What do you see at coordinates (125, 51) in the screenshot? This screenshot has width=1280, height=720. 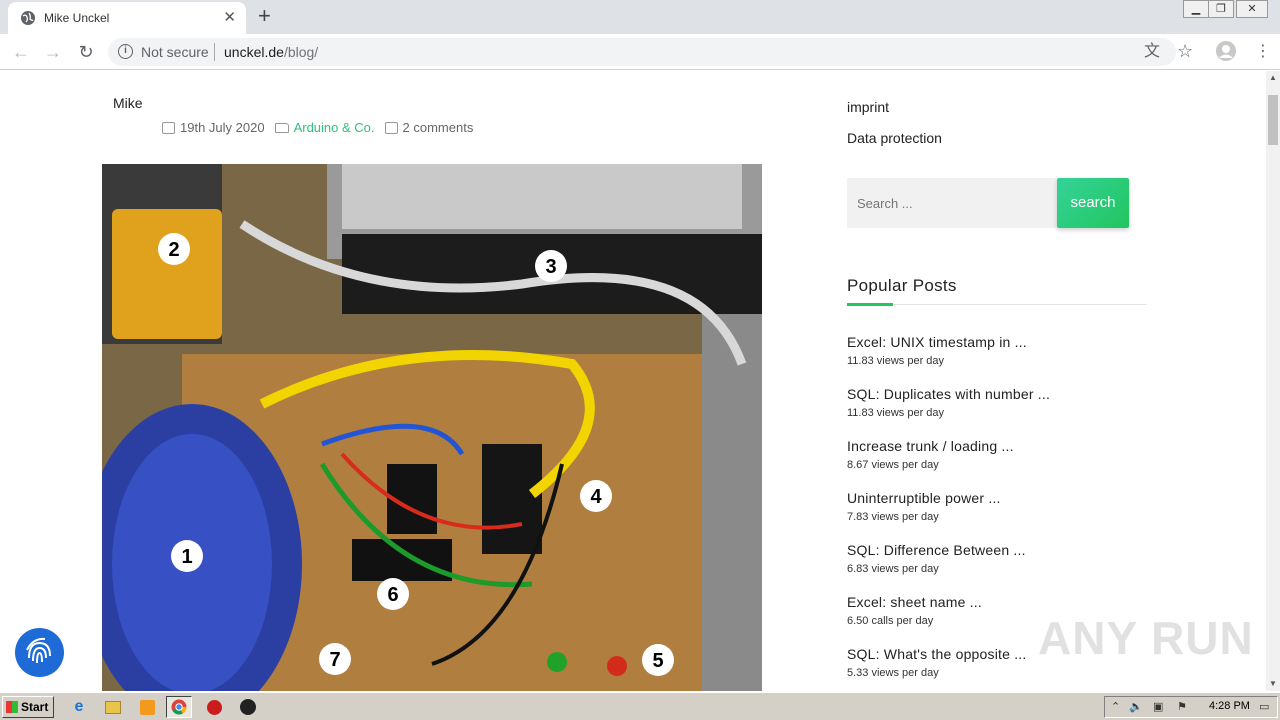 I see `info-icon: i` at bounding box center [125, 51].